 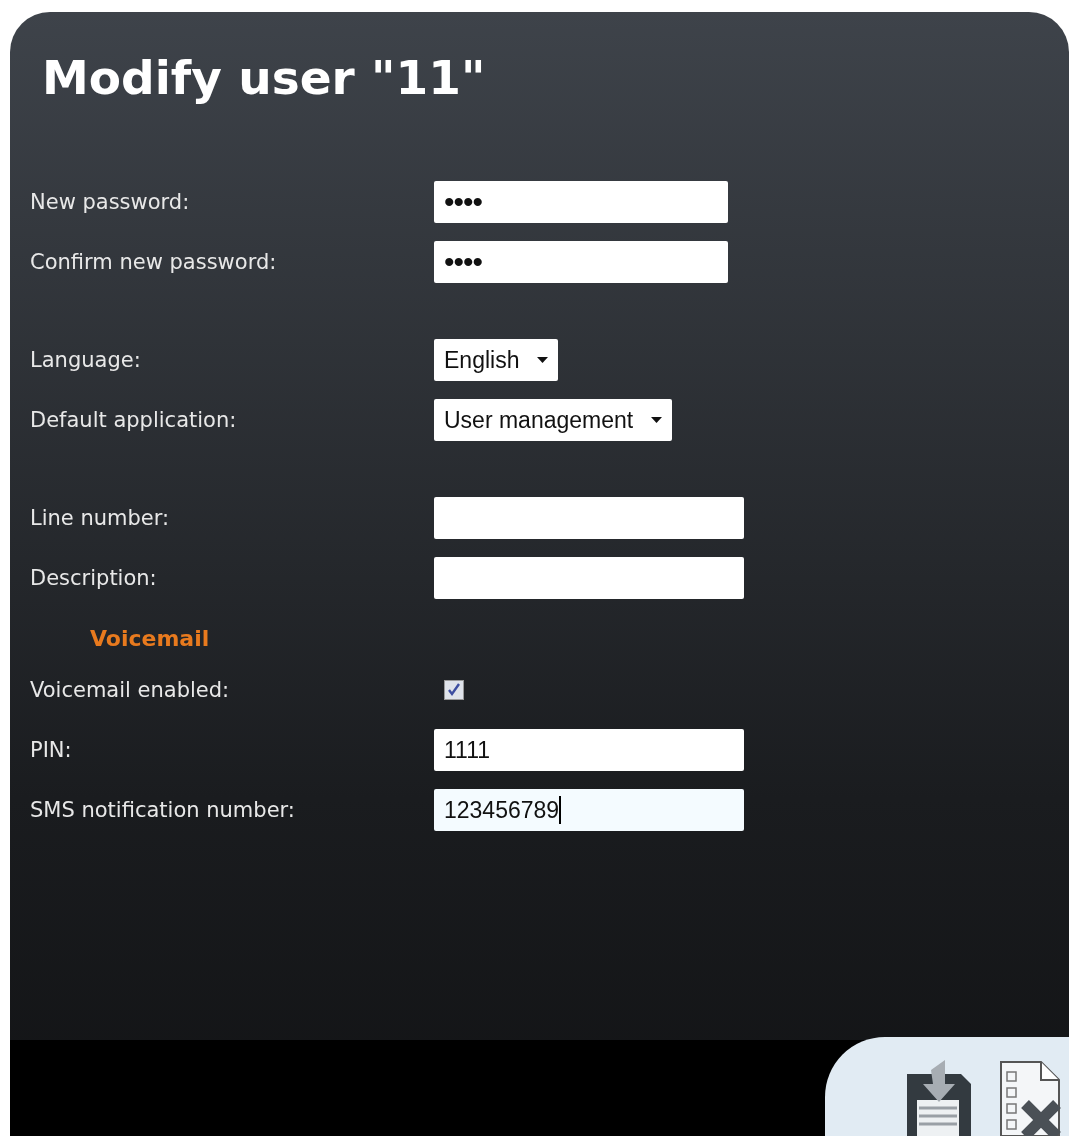 I want to click on dropdown: English, so click(x=496, y=360).